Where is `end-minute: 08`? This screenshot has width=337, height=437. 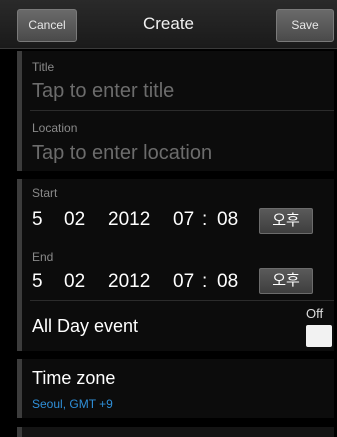
end-minute: 08 is located at coordinates (227, 282).